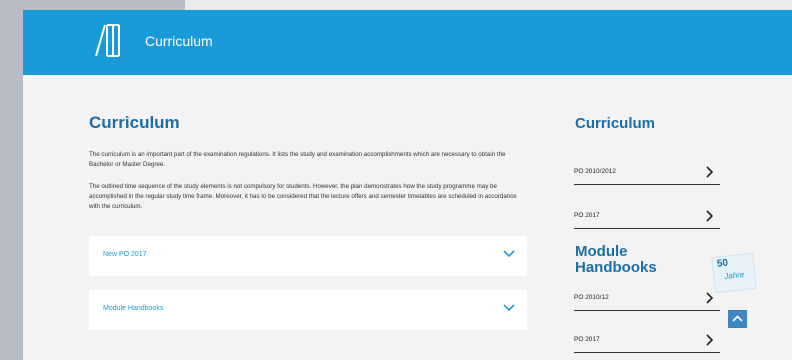 The height and width of the screenshot is (360, 792). What do you see at coordinates (734, 275) in the screenshot?
I see `badge-text: Jahre` at bounding box center [734, 275].